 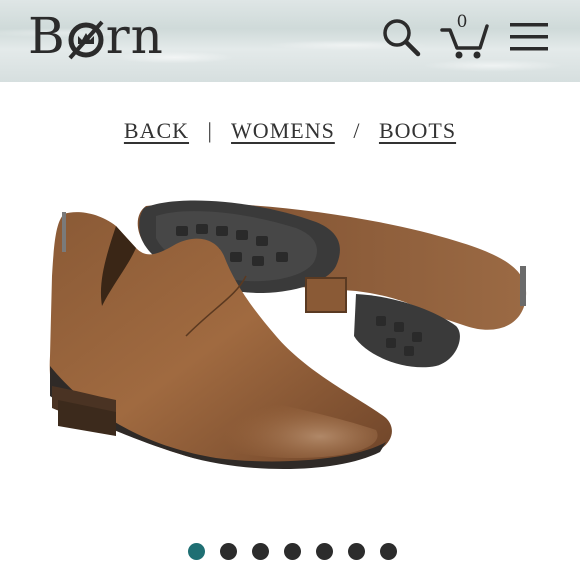 I want to click on carousel-dots, so click(x=290, y=551).